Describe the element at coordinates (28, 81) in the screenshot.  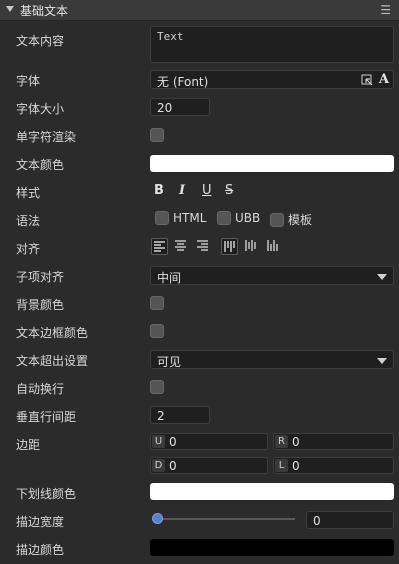
I see `font-label: 字体` at that location.